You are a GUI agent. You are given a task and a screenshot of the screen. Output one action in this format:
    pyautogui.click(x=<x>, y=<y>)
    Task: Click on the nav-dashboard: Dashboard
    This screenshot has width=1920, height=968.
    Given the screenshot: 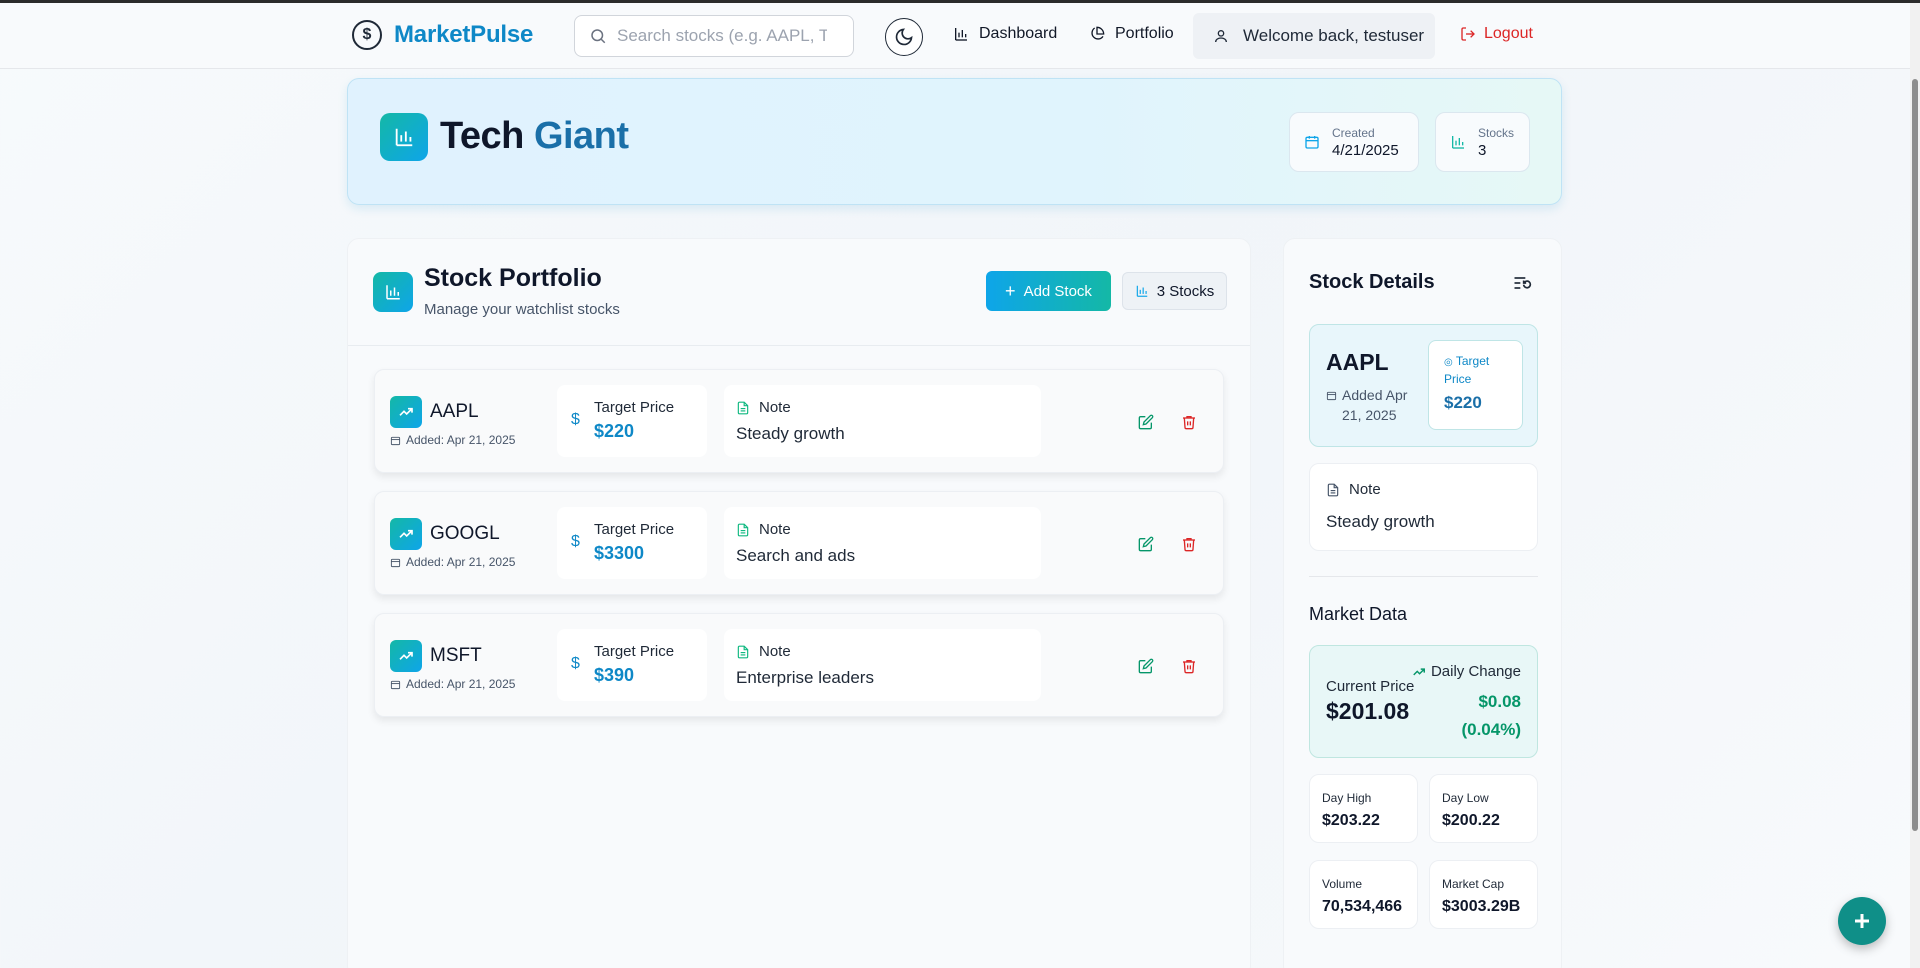 What is the action you would take?
    pyautogui.click(x=1005, y=34)
    